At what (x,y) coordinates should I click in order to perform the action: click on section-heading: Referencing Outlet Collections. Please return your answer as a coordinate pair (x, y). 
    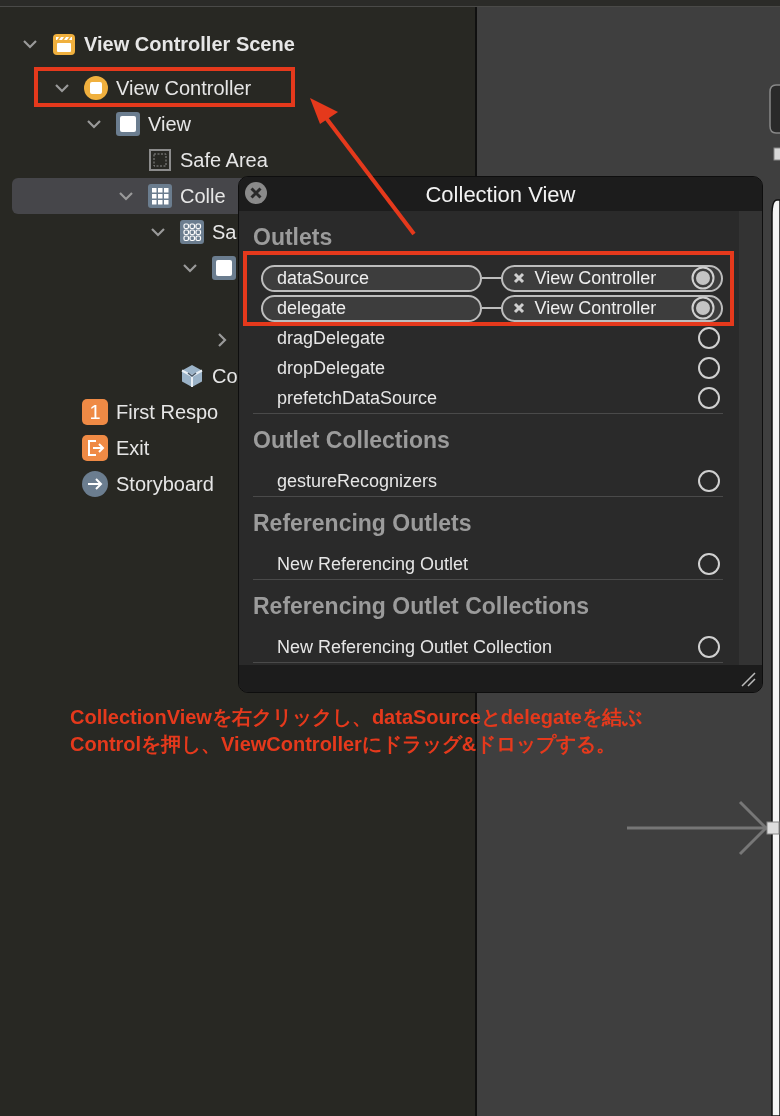
    Looking at the image, I should click on (422, 606).